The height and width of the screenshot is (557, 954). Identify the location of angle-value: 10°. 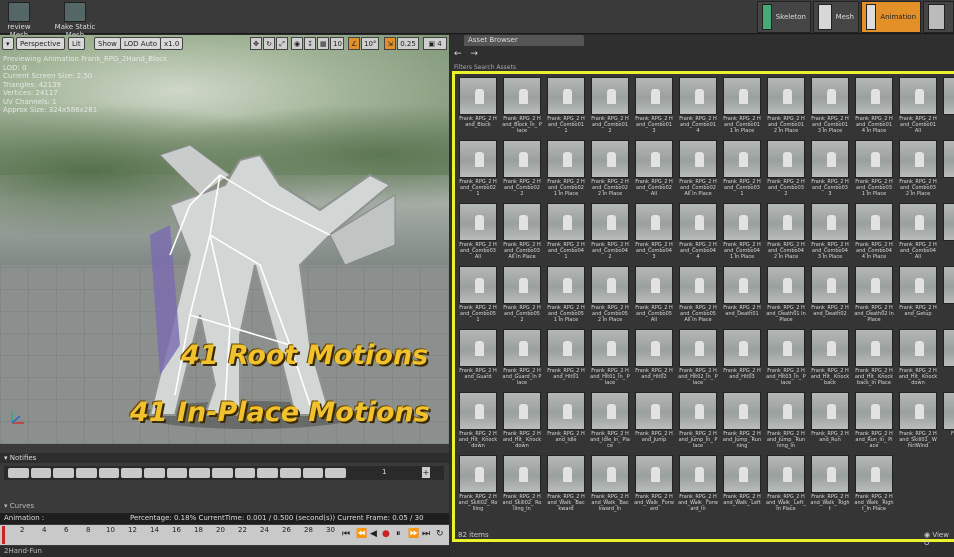
(370, 43).